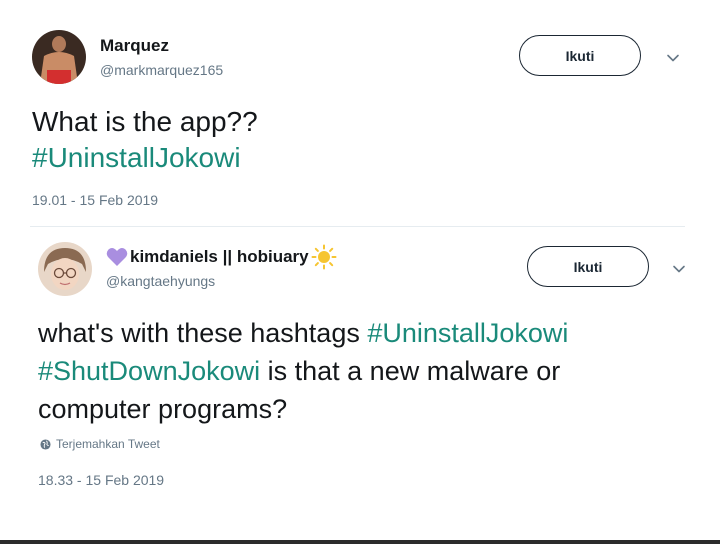  I want to click on text-segment: what's with these hashtags, so click(203, 333).